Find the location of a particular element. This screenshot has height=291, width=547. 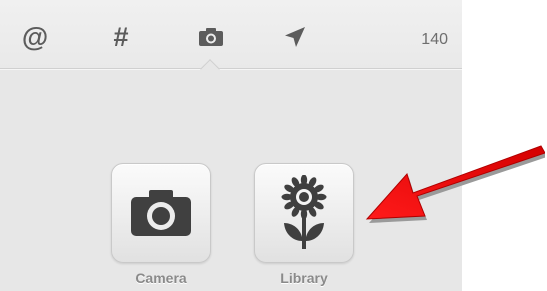

camera-label: Camera is located at coordinates (161, 278).